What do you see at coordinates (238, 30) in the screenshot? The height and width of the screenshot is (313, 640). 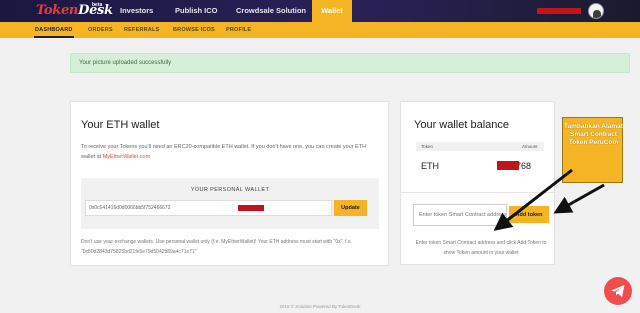 I see `tab-profile: PROFILE` at bounding box center [238, 30].